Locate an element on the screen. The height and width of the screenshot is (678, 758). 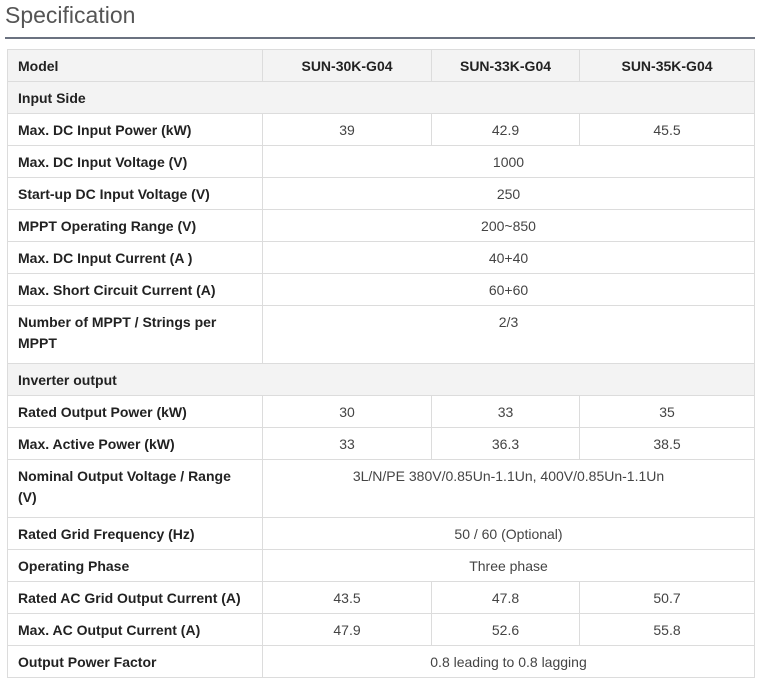
row-label: Nominal Output Voltage / Range (V) is located at coordinates (135, 488).